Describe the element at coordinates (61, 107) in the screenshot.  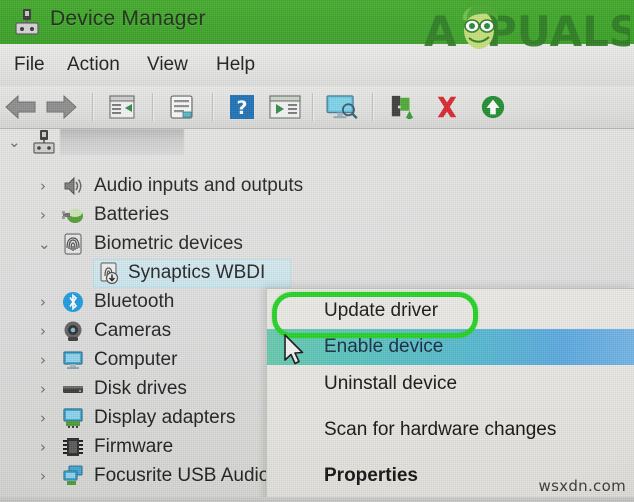
I see `forward-arrow-icon` at that location.